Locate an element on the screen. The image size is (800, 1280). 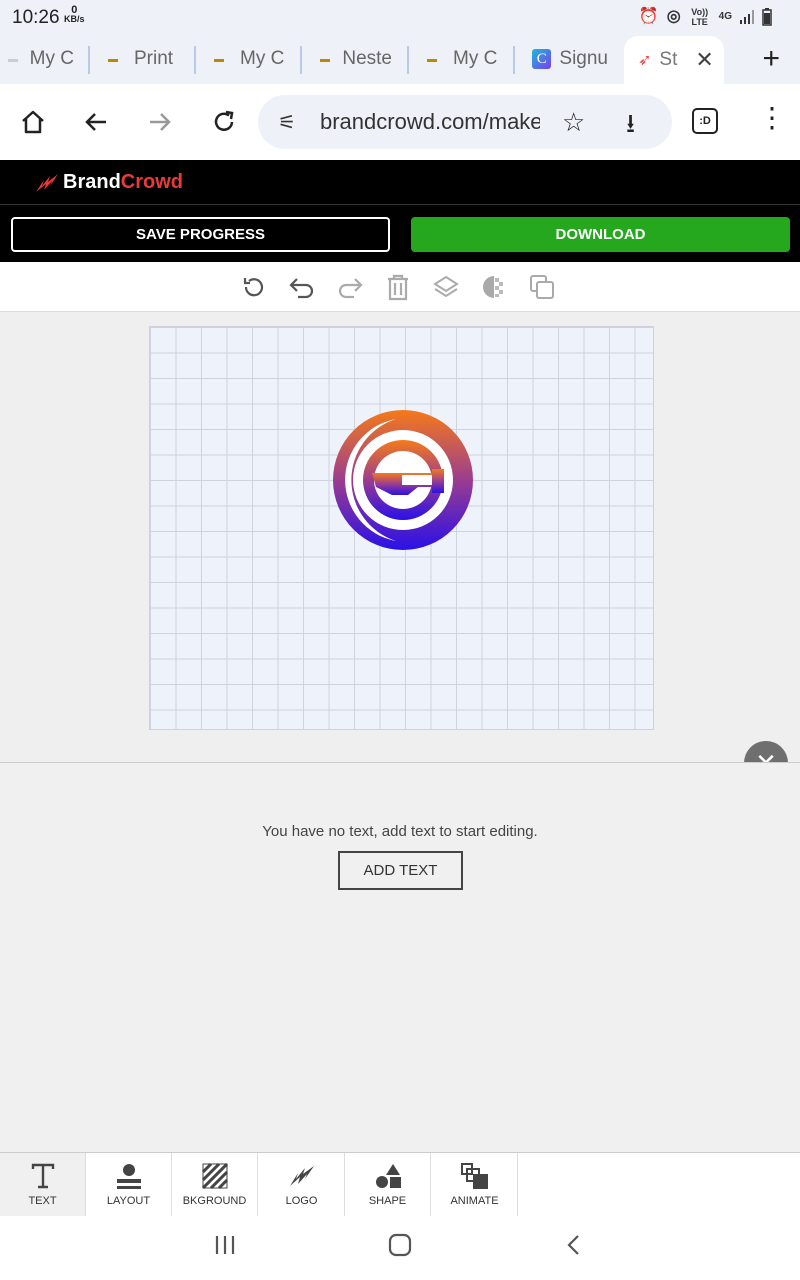
system-back-icon is located at coordinates (575, 1248).